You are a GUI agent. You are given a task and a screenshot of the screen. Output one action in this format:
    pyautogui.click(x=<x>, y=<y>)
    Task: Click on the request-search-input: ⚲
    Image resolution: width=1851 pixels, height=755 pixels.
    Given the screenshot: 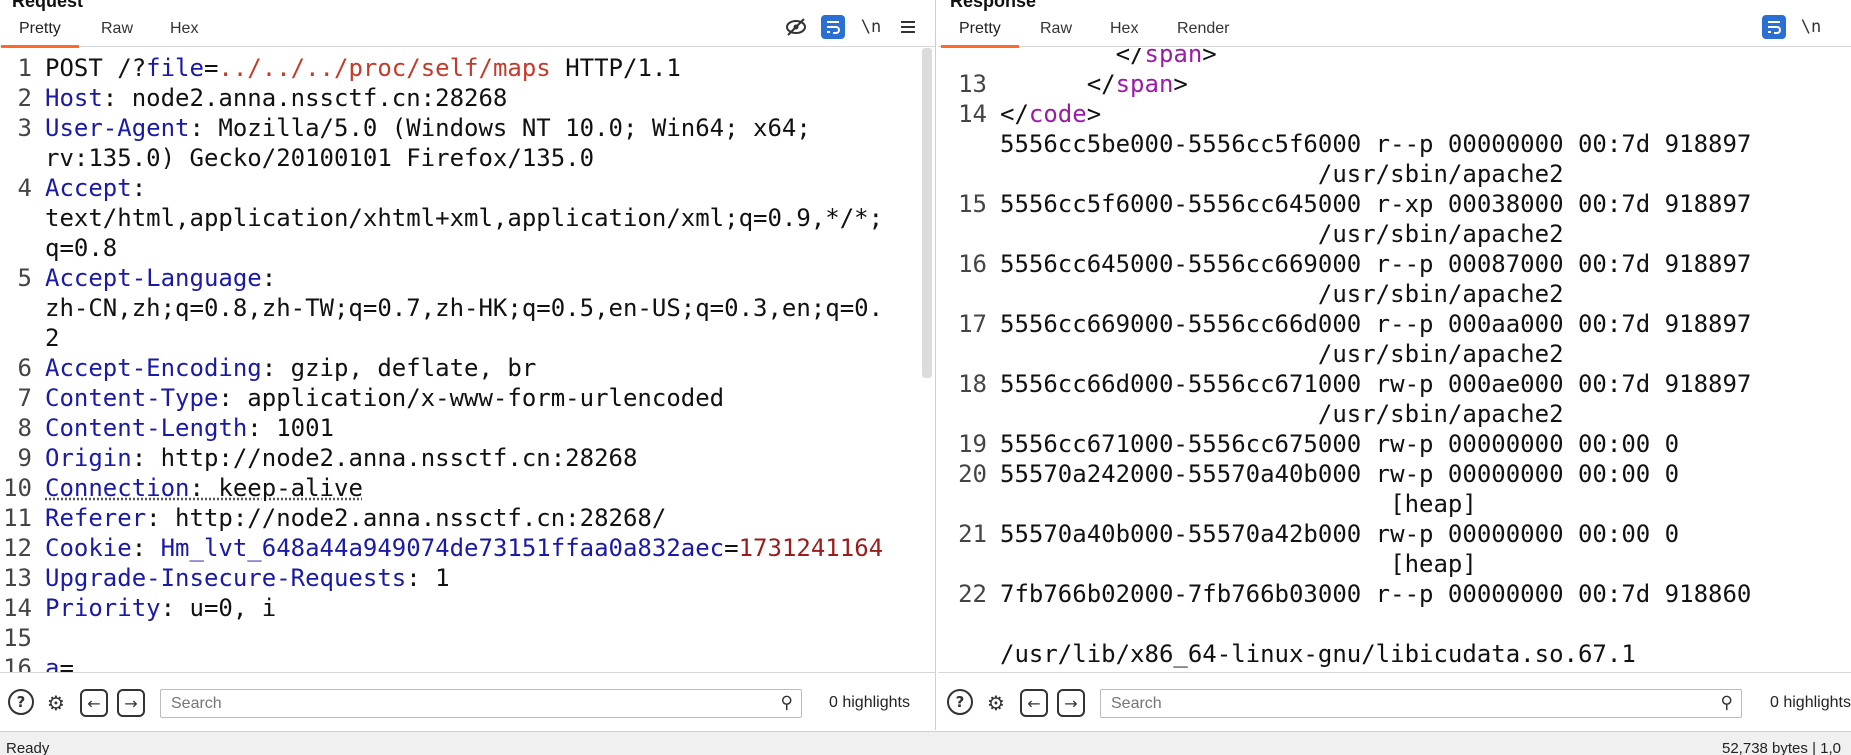 What is the action you would take?
    pyautogui.click(x=481, y=703)
    